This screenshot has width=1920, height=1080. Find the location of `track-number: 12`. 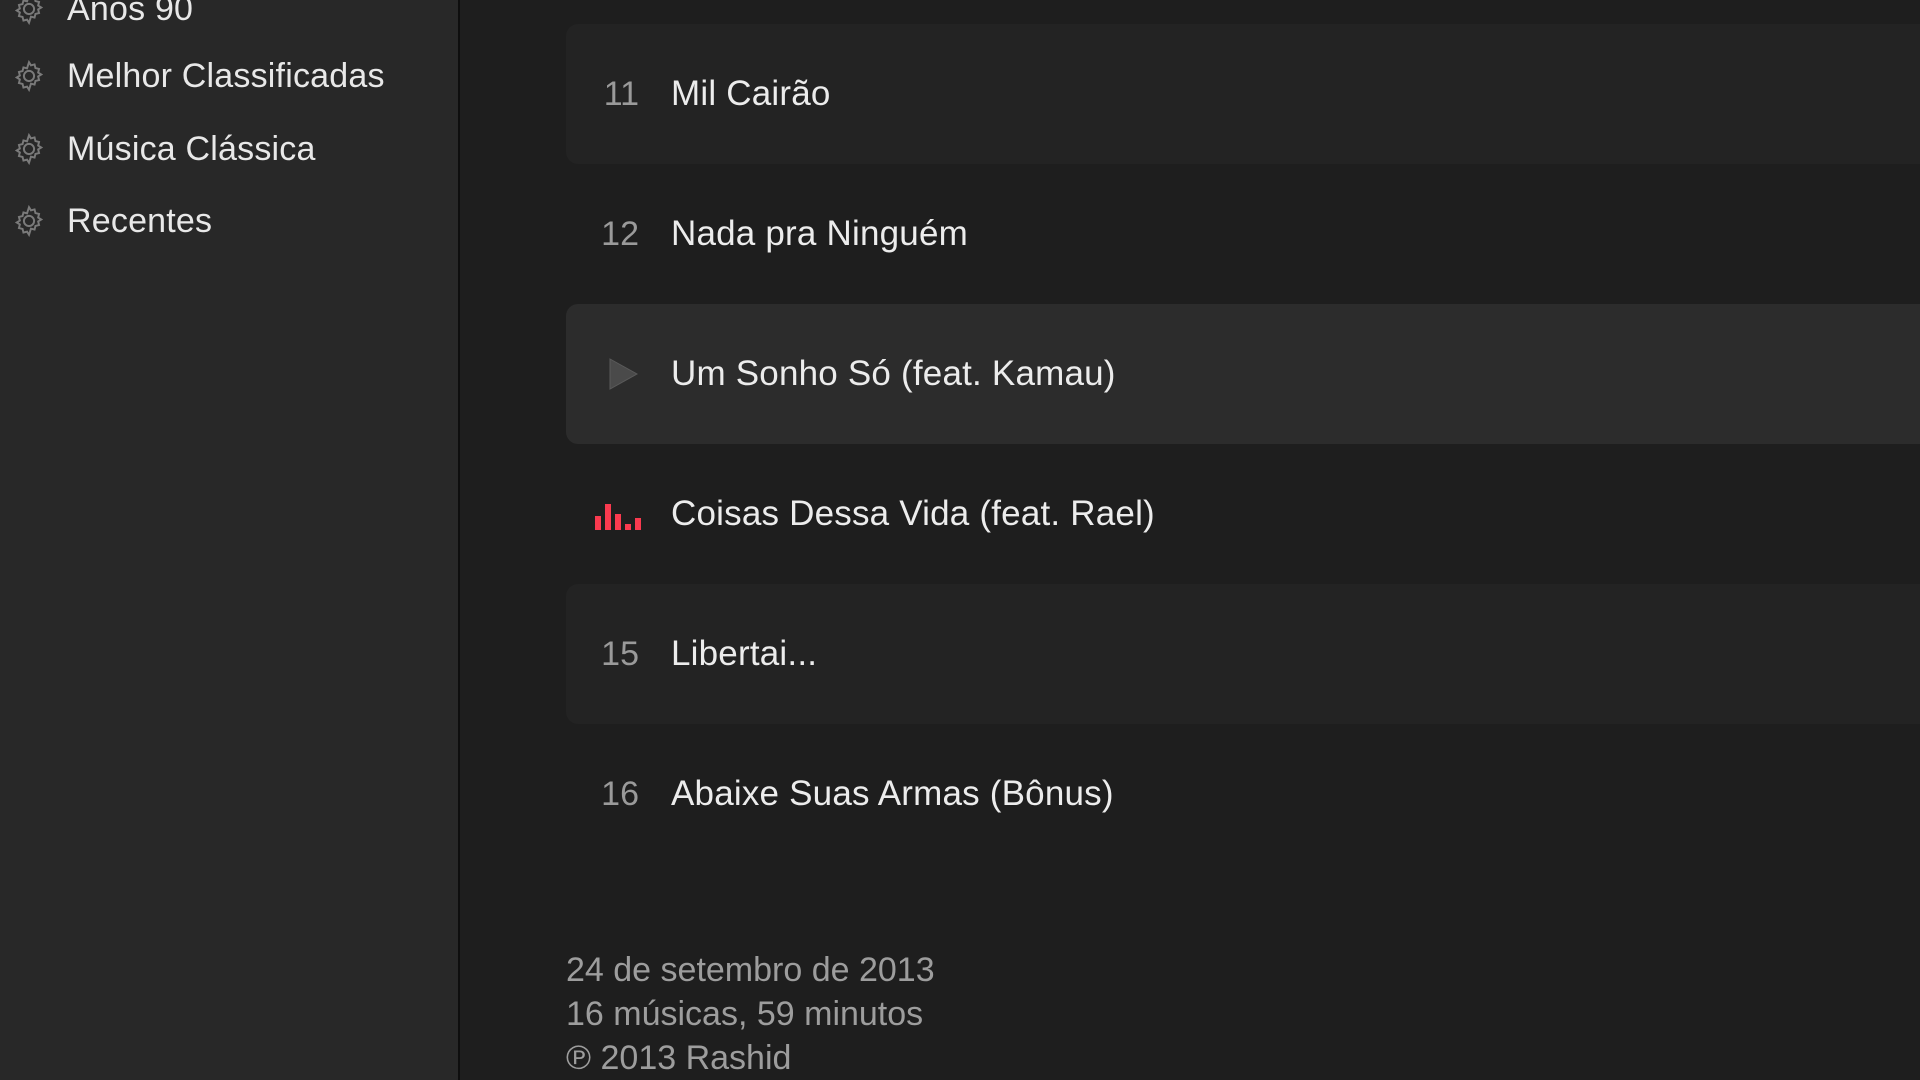

track-number: 12 is located at coordinates (620, 234).